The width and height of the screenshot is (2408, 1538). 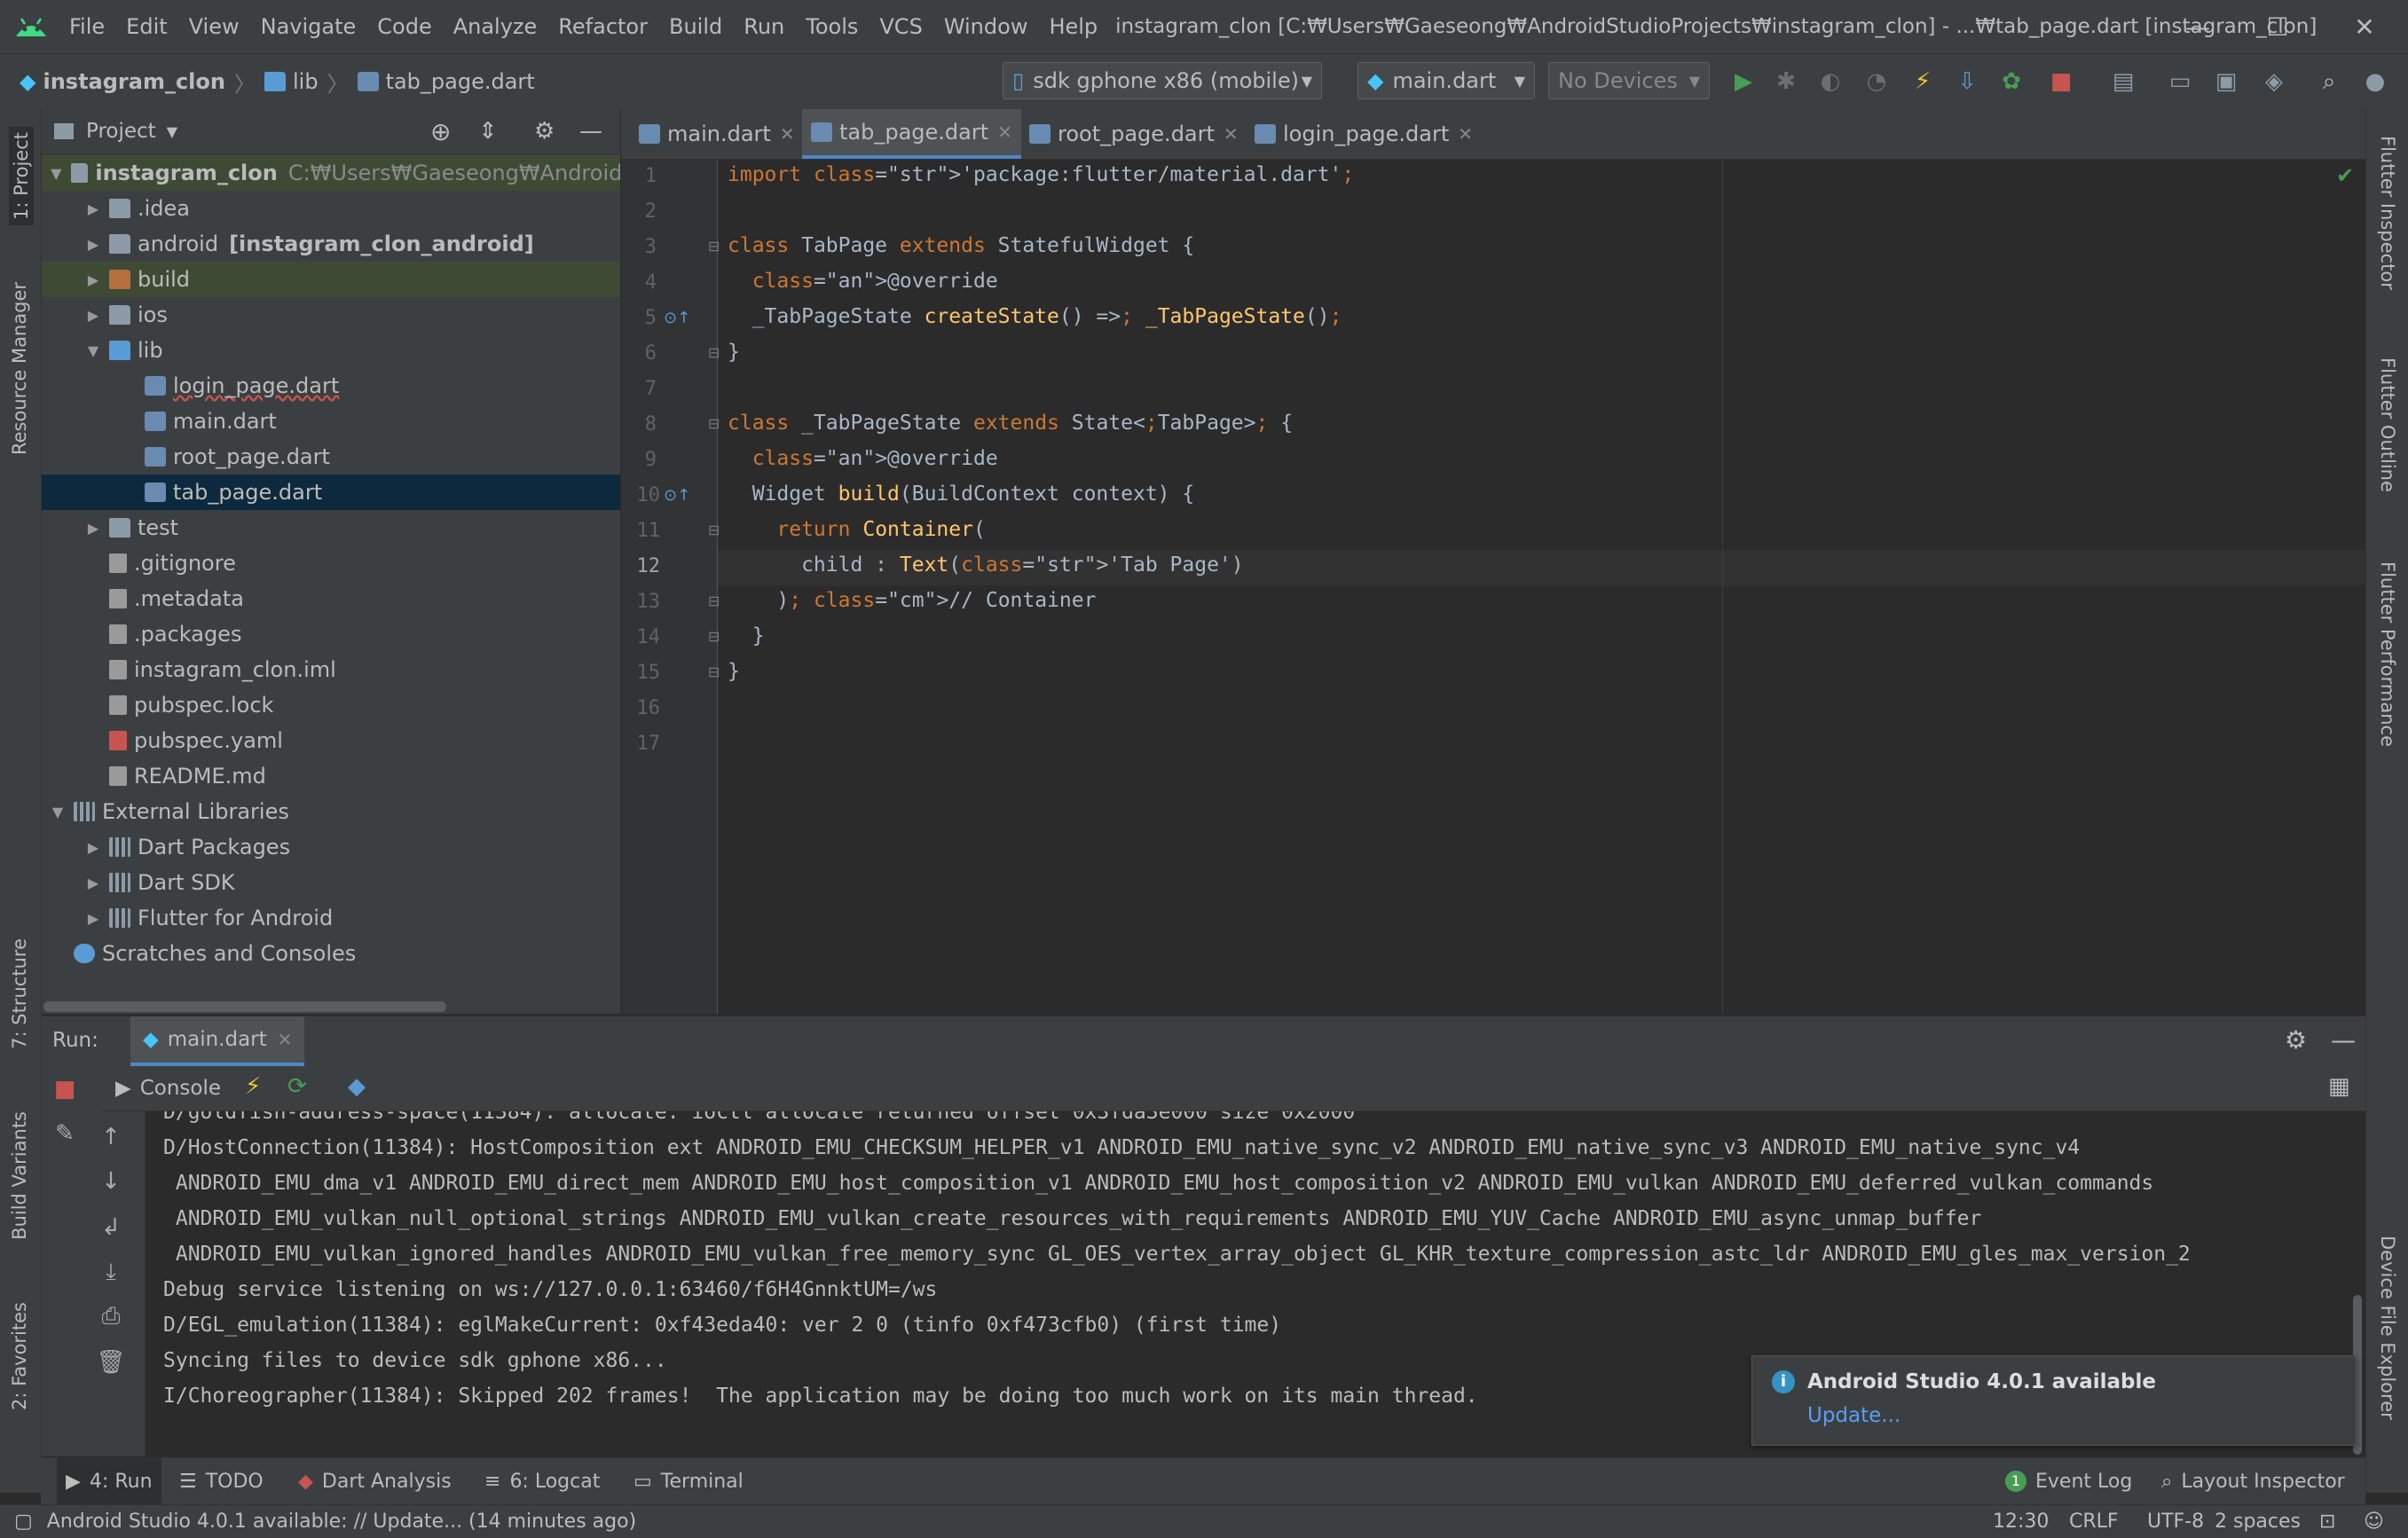 I want to click on search-icon: ⌕, so click(x=2329, y=82).